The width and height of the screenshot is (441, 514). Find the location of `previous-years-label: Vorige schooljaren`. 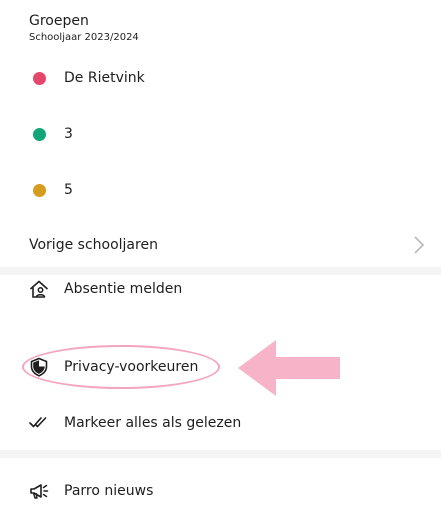

previous-years-label: Vorige schooljaren is located at coordinates (93, 245).